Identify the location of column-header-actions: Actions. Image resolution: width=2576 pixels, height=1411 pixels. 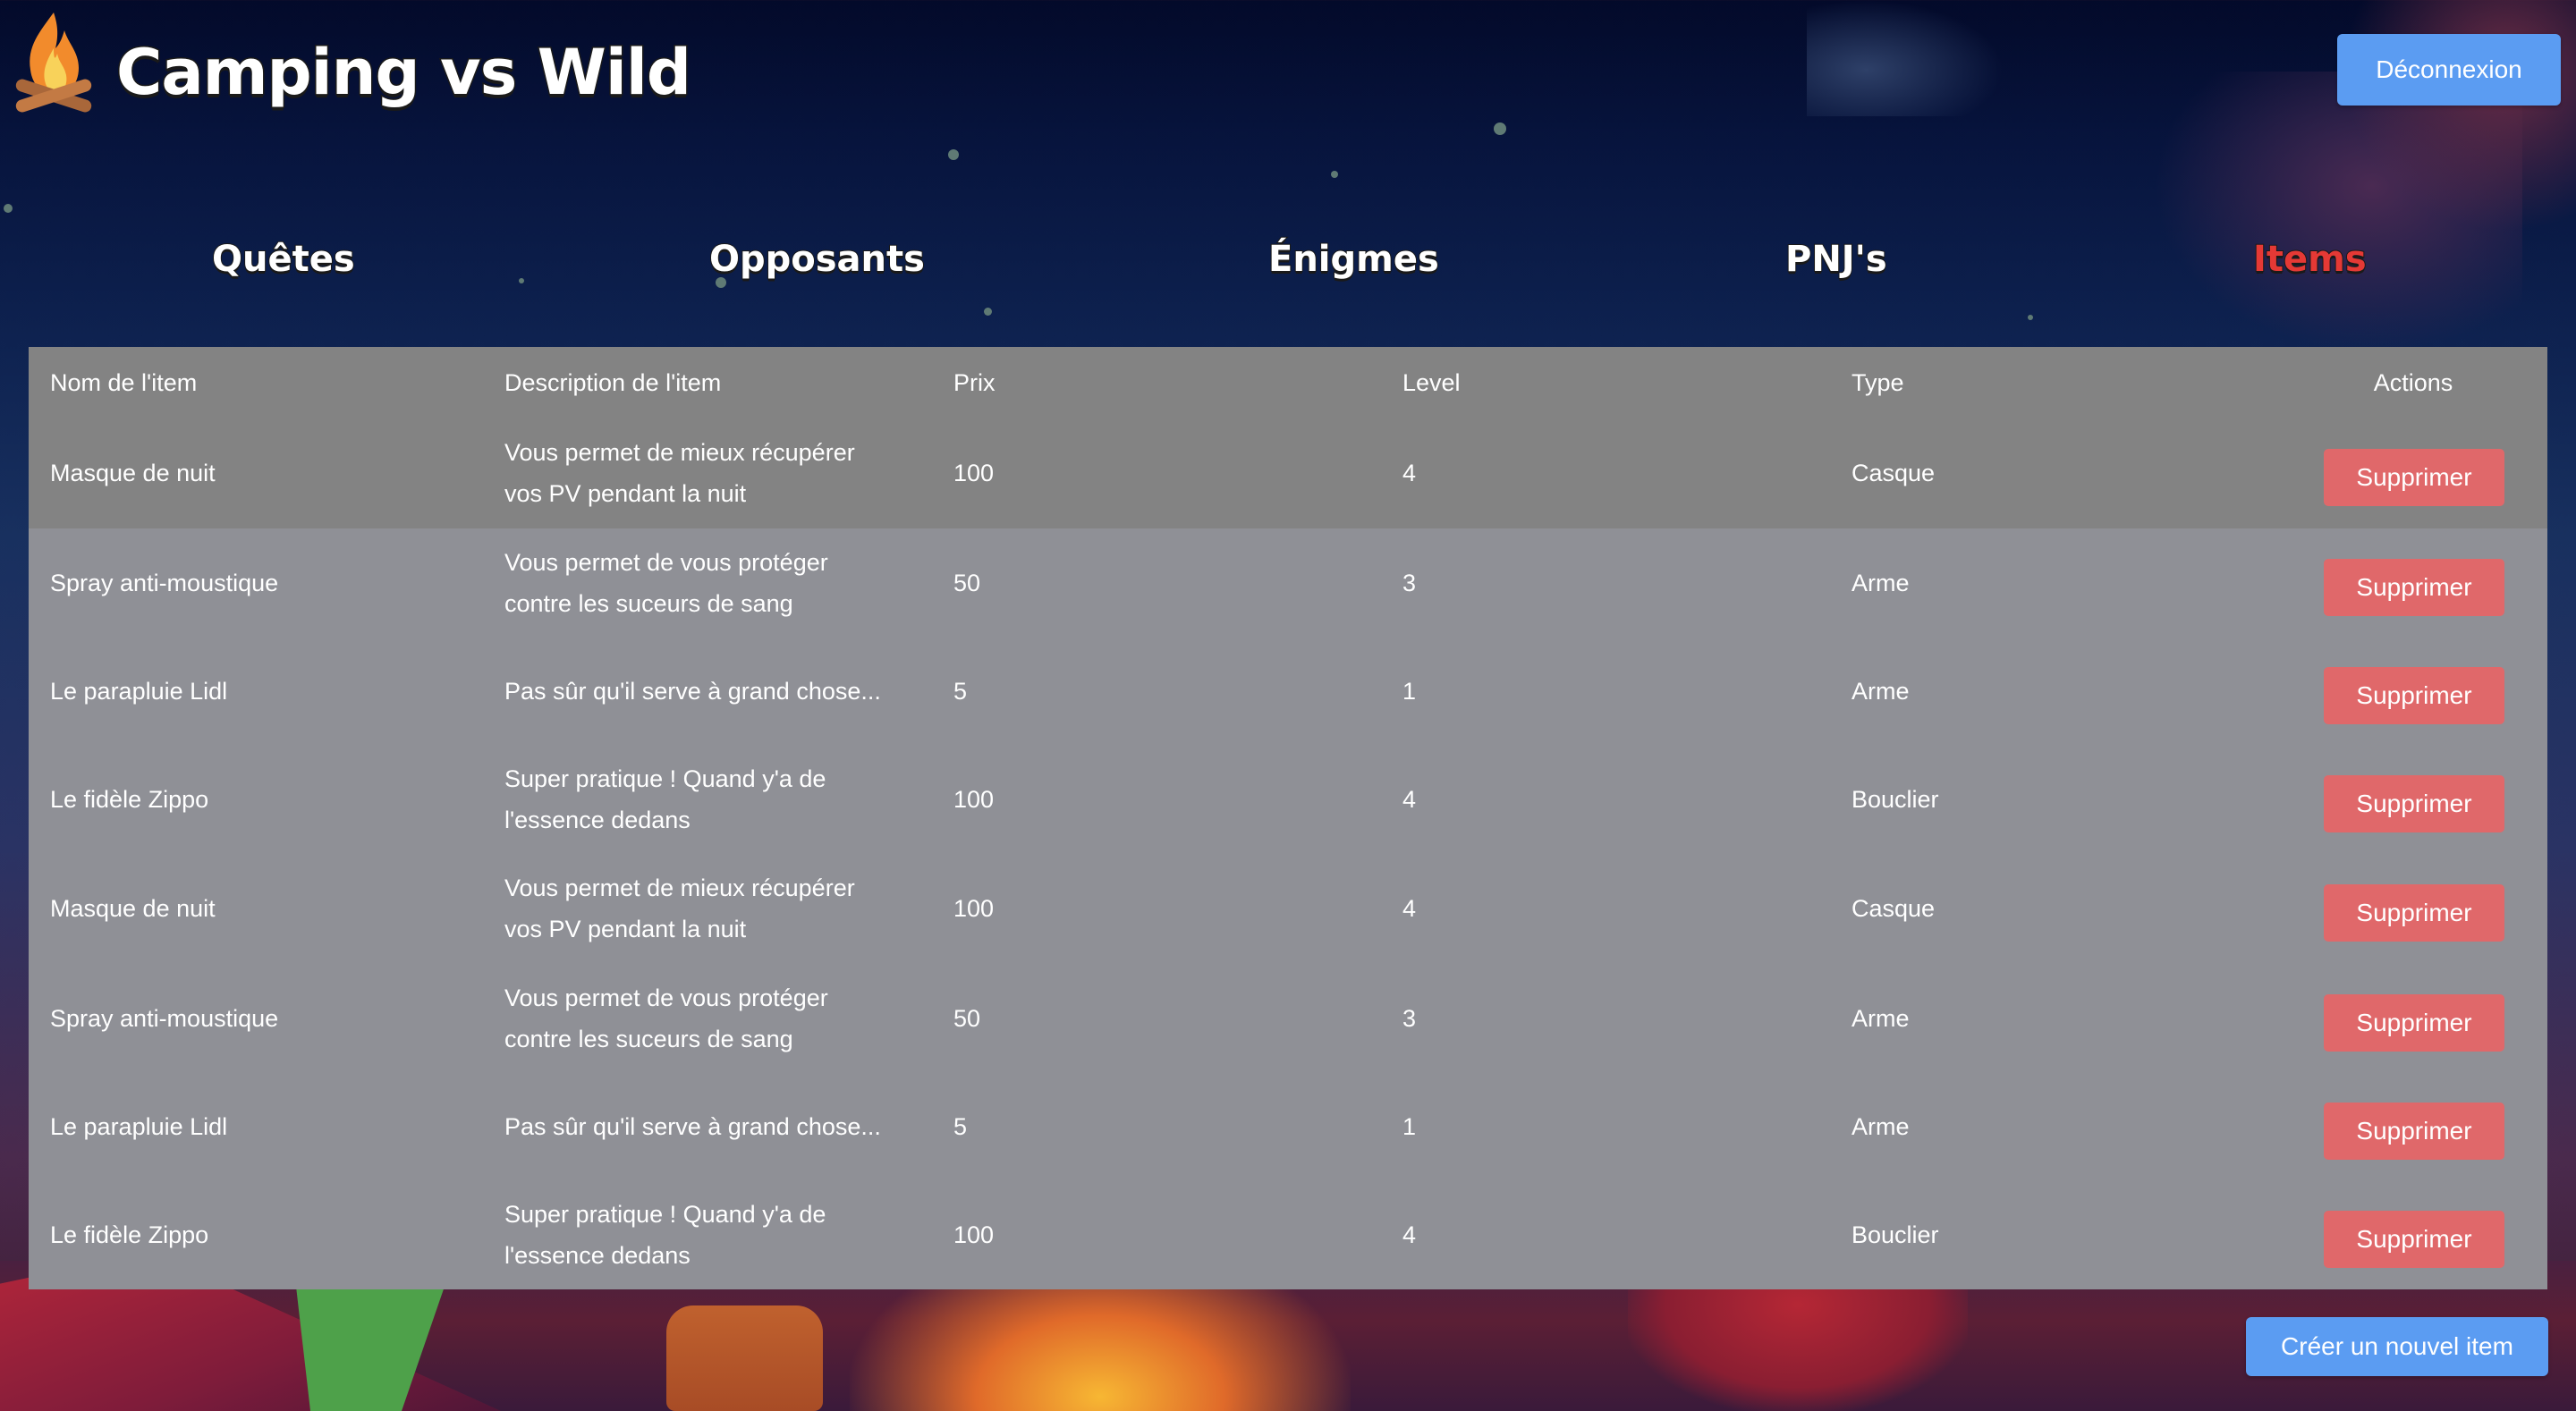
(2413, 382).